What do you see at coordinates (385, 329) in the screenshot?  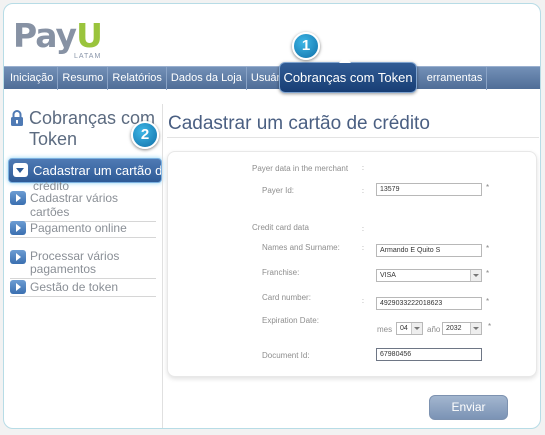 I see `month-prefix: mes` at bounding box center [385, 329].